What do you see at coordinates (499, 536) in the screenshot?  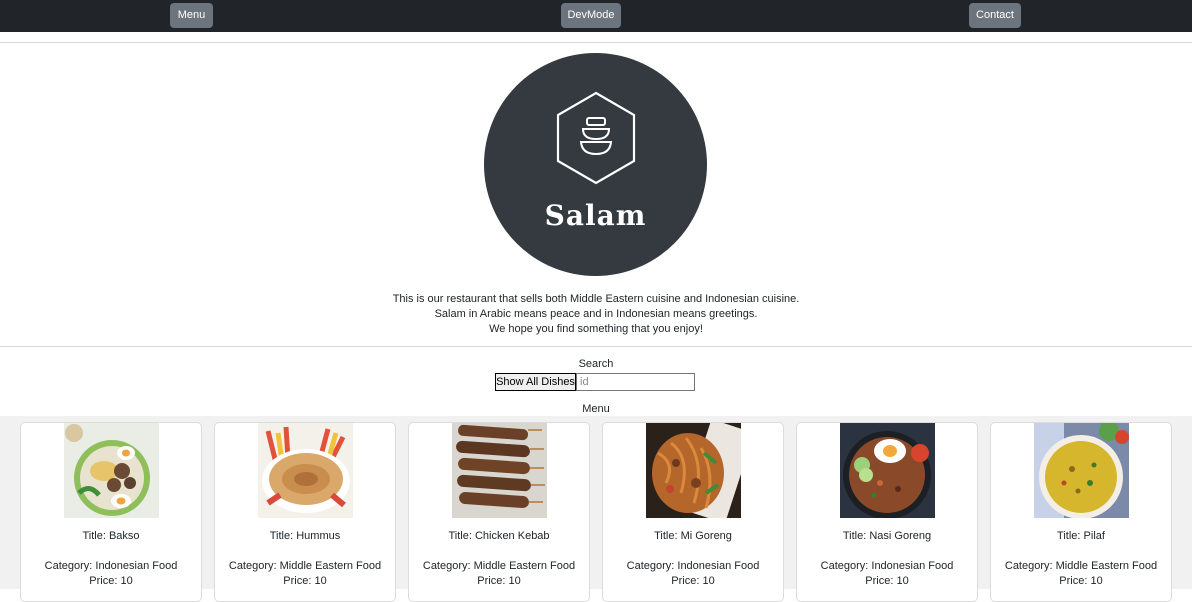 I see `dish-title: Title: Chicken Kebab` at bounding box center [499, 536].